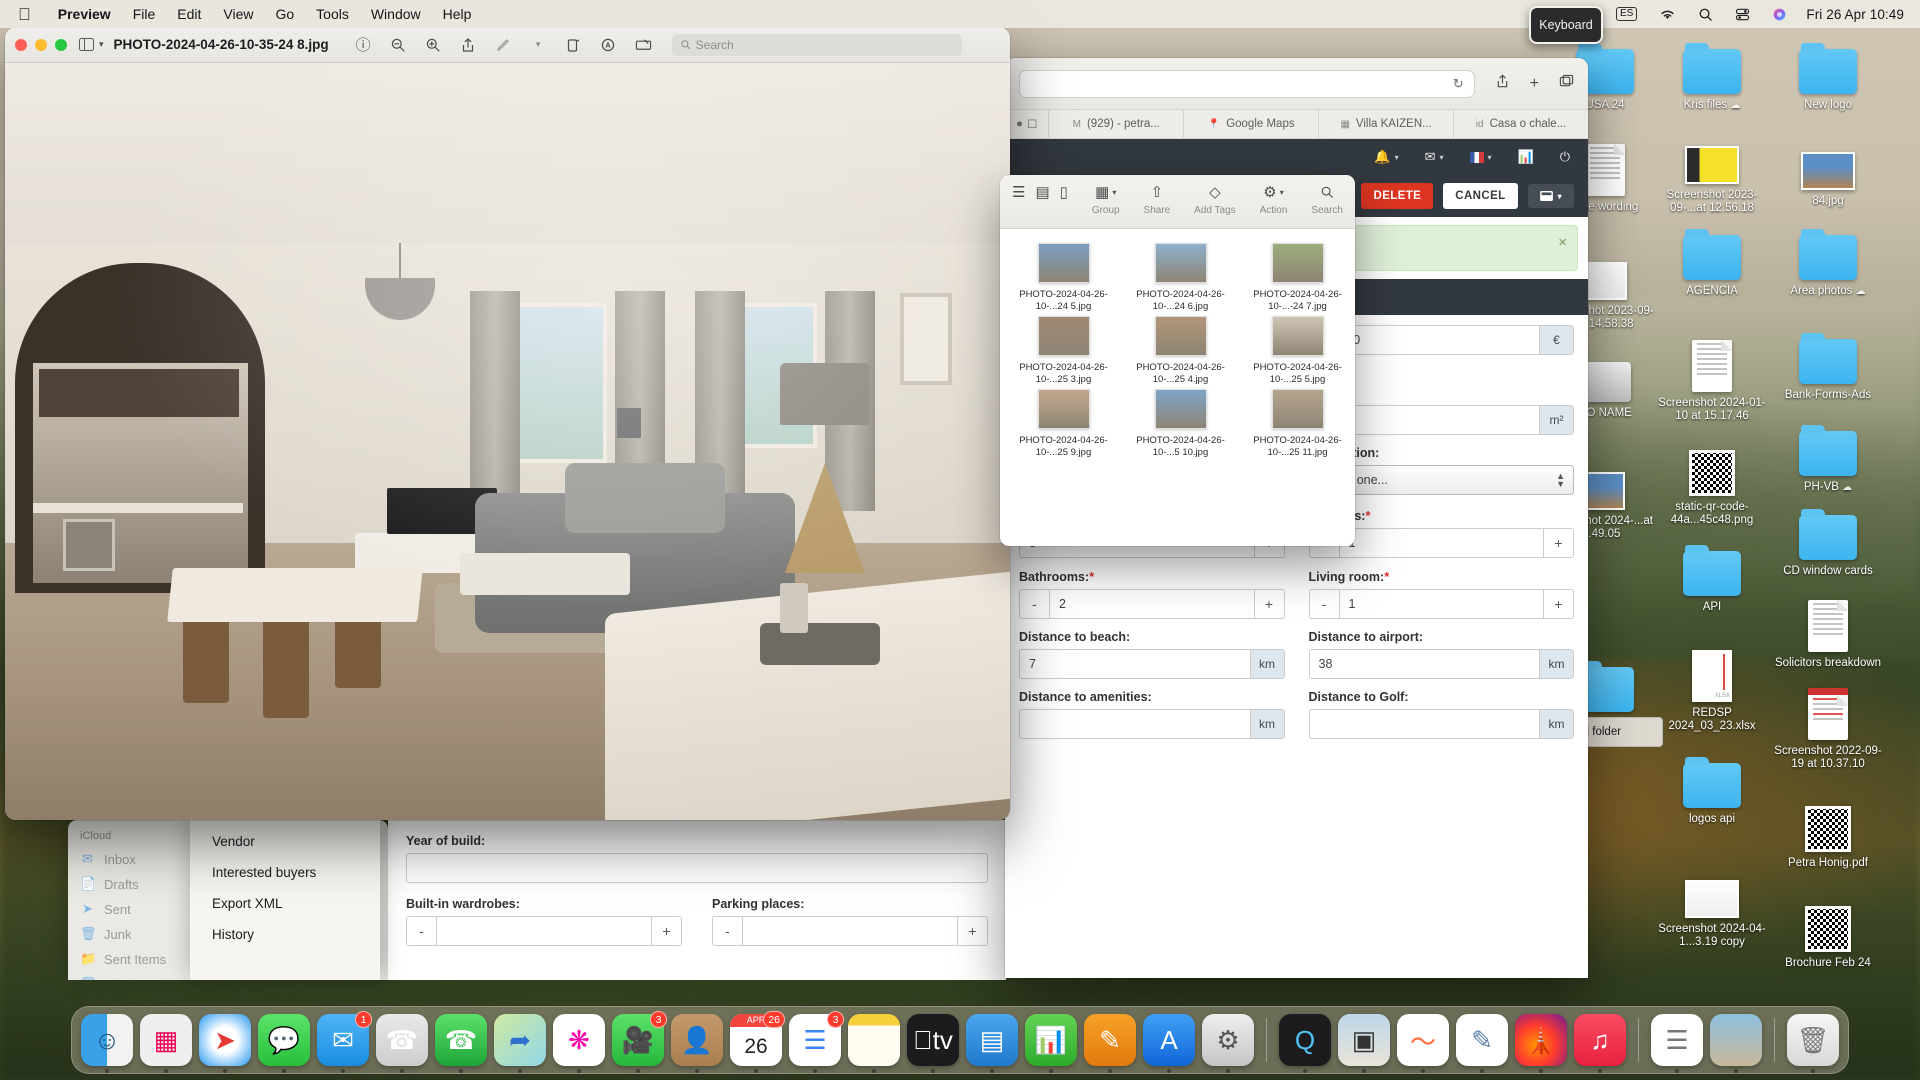 This screenshot has width=1920, height=1080. I want to click on finder-file-item: PHOTO-2024-04-26-10-...25 9.jpg, so click(1063, 423).